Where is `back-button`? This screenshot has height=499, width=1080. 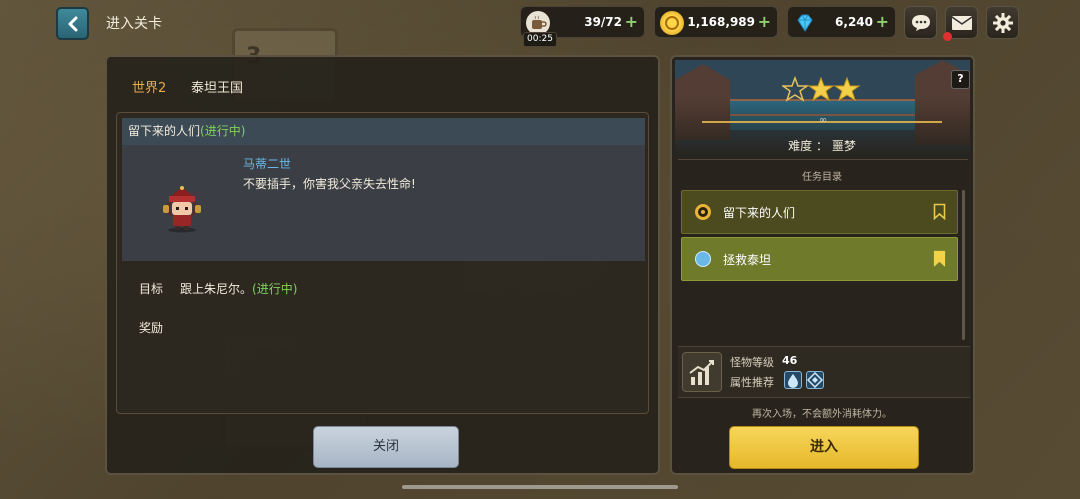
back-button is located at coordinates (72, 23).